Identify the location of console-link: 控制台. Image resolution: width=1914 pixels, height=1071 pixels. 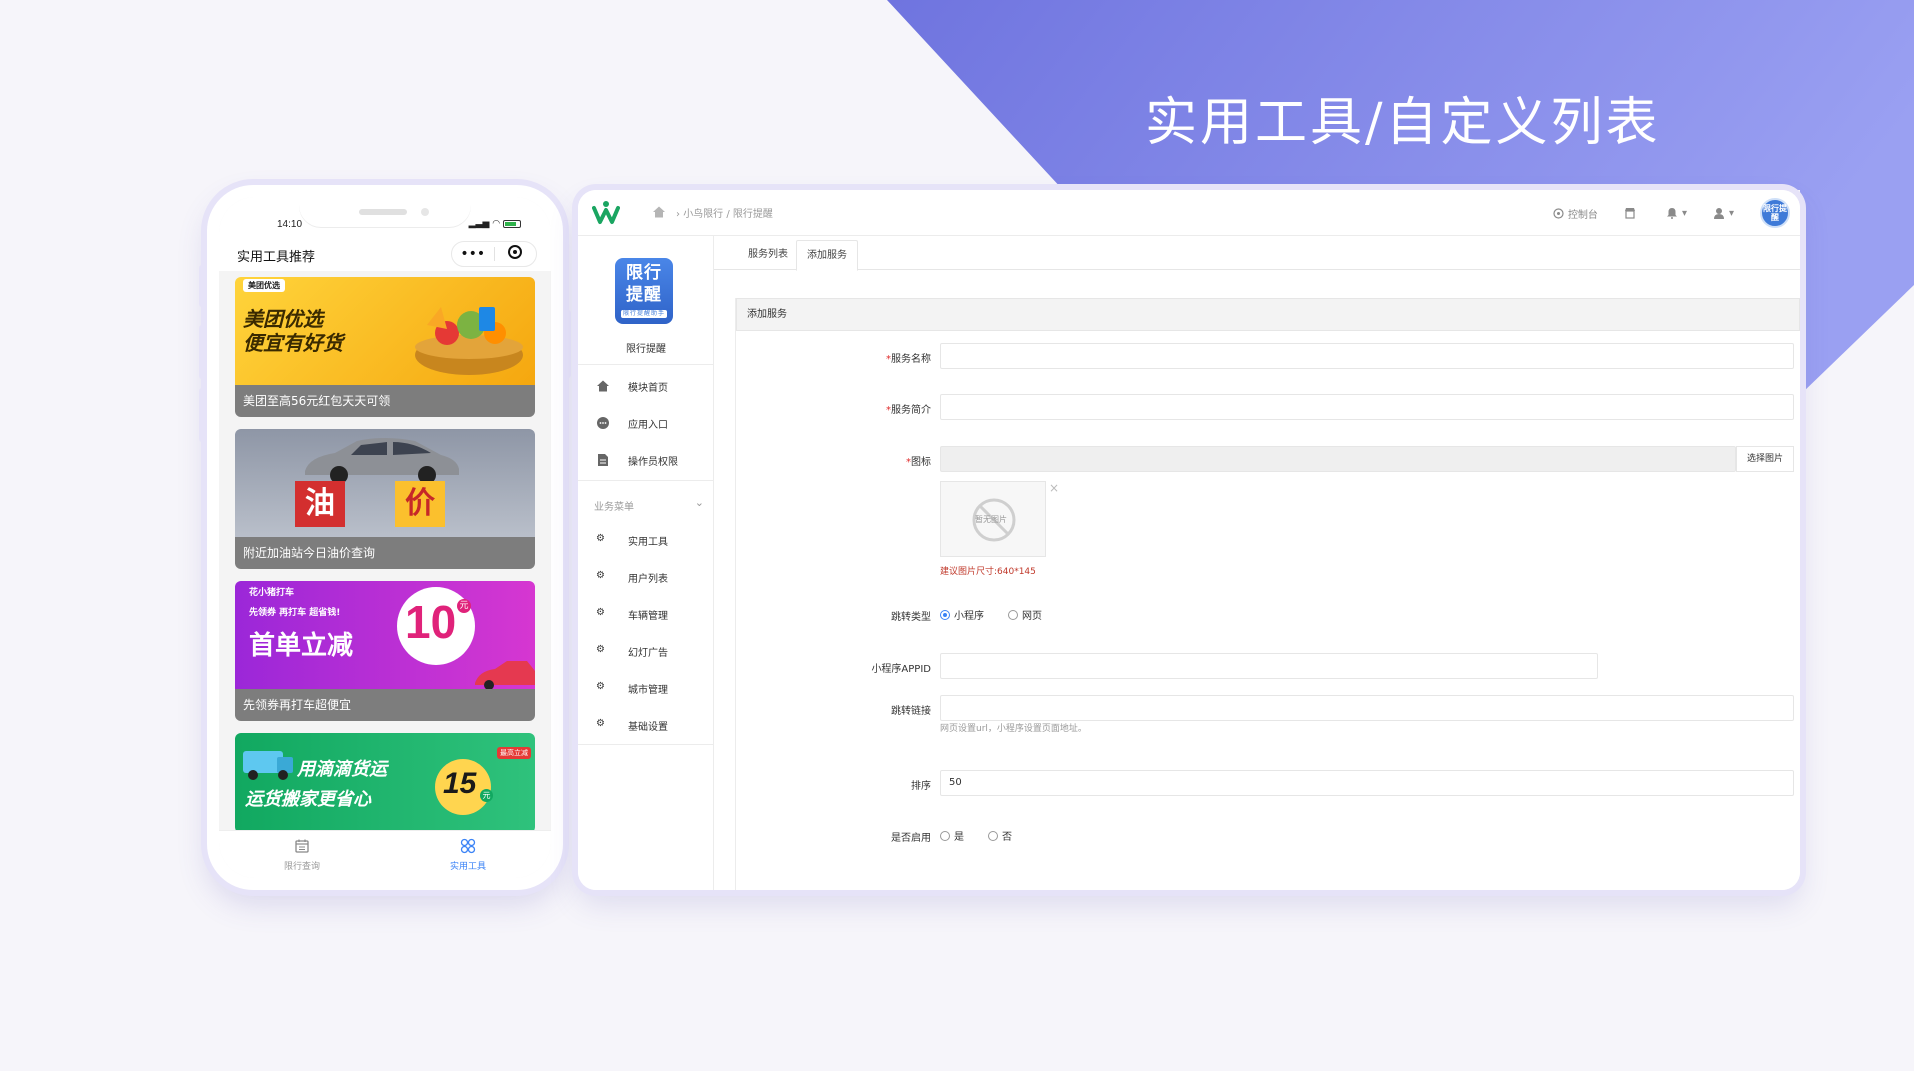
(1575, 213).